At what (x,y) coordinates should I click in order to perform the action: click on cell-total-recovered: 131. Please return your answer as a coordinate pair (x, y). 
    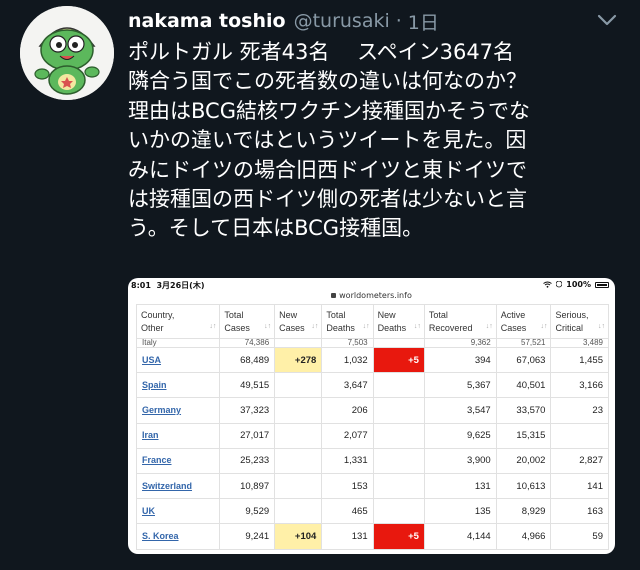
    Looking at the image, I should click on (460, 486).